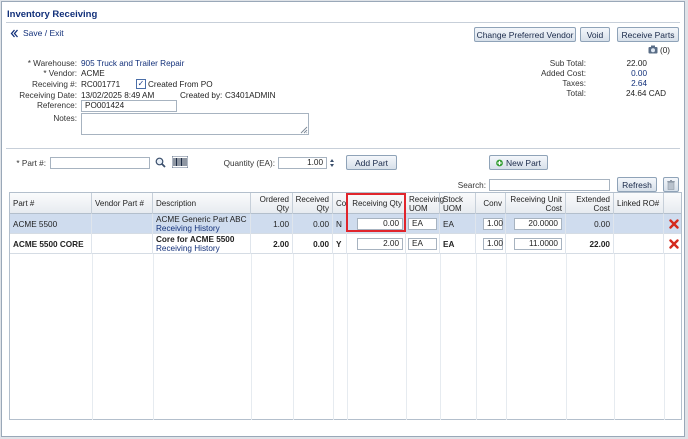  Describe the element at coordinates (122, 203) in the screenshot. I see `col-header-vendor-part: Vendor Part #` at that location.